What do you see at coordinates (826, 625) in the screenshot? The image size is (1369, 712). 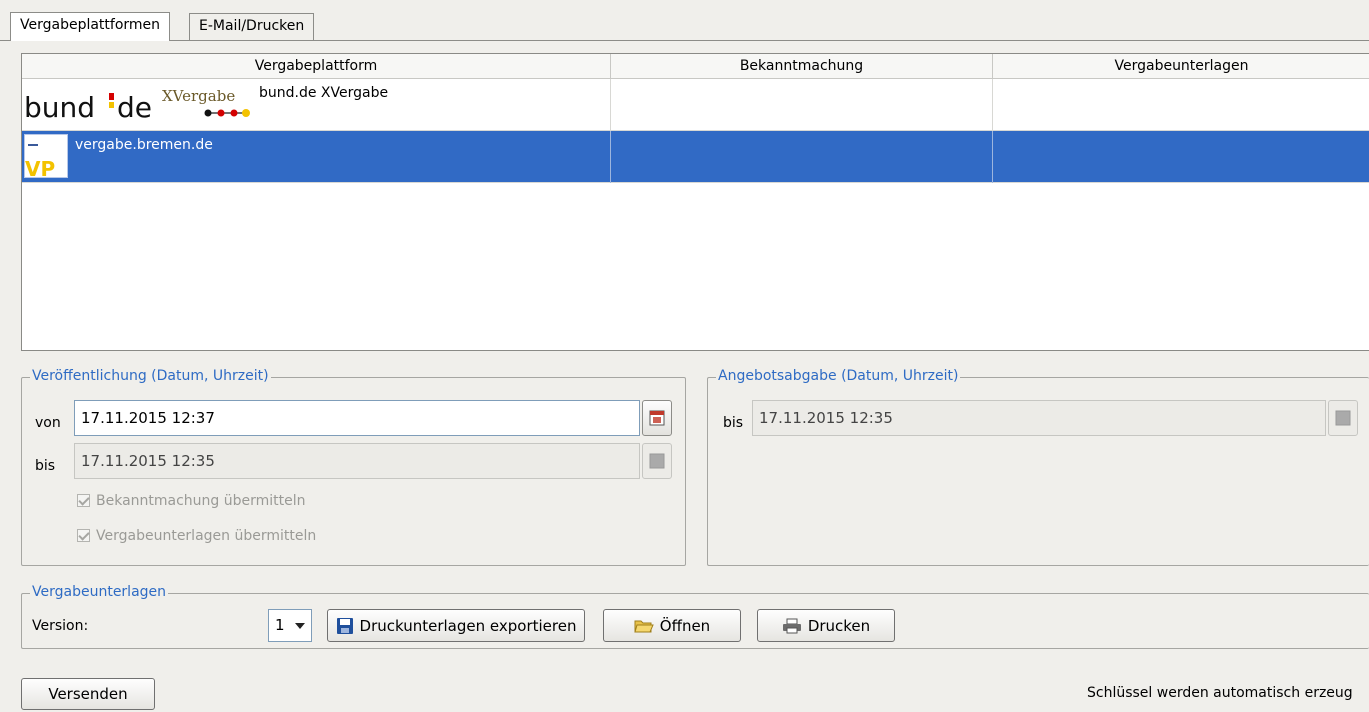 I see `print-button: Drucken` at bounding box center [826, 625].